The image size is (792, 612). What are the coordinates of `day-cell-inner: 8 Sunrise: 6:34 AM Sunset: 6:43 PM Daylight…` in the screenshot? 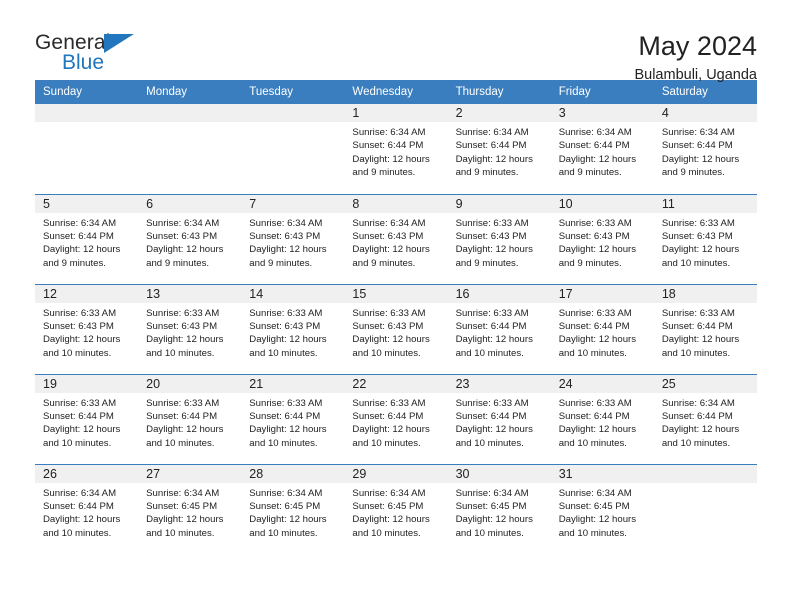 It's located at (396, 239).